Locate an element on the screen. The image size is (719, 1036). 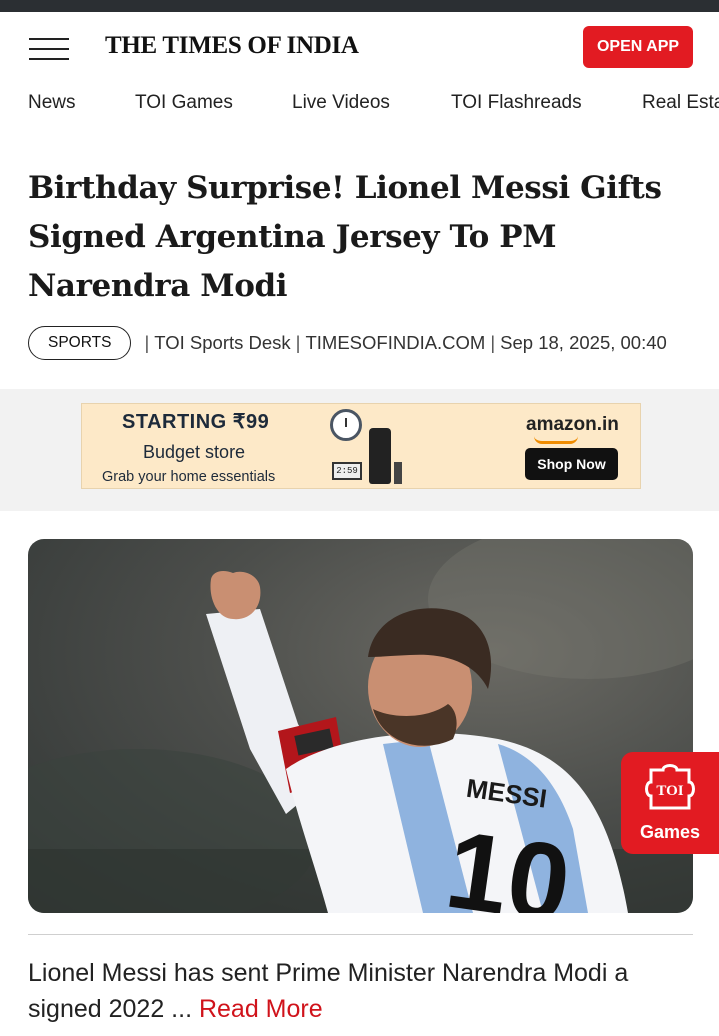
read-more-link: Read More is located at coordinates (261, 1009).